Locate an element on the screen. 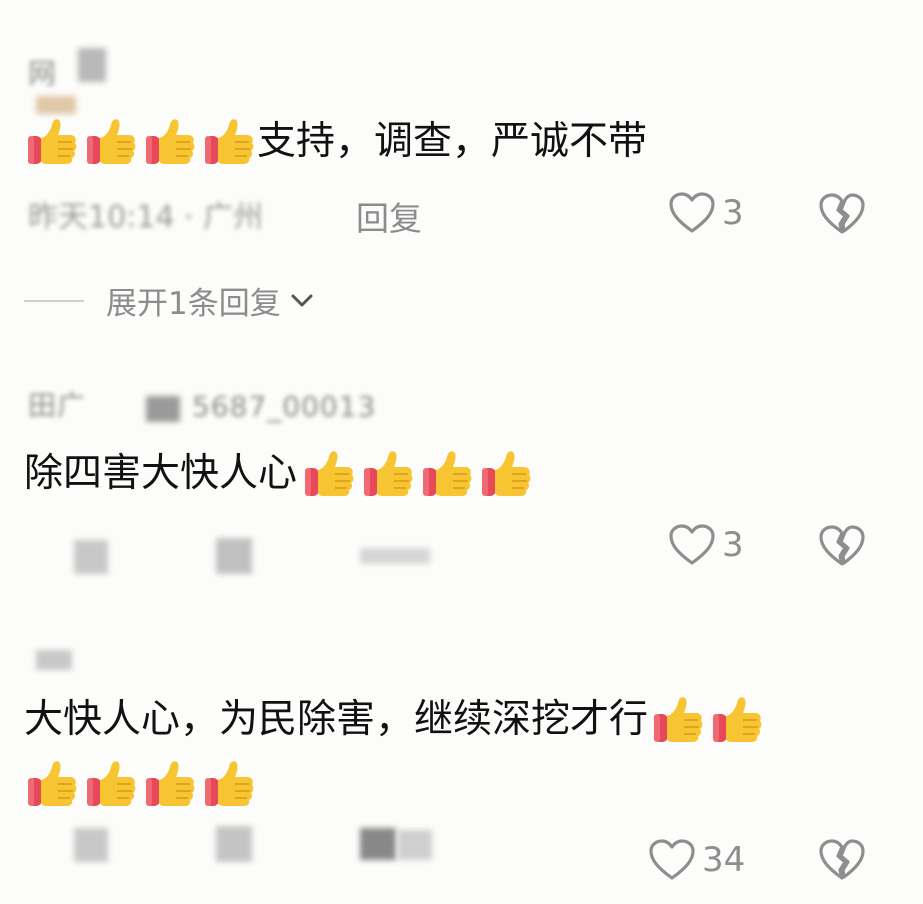 Image resolution: width=923 pixels, height=904 pixels. comment-3-text-line2 is located at coordinates (144, 784).